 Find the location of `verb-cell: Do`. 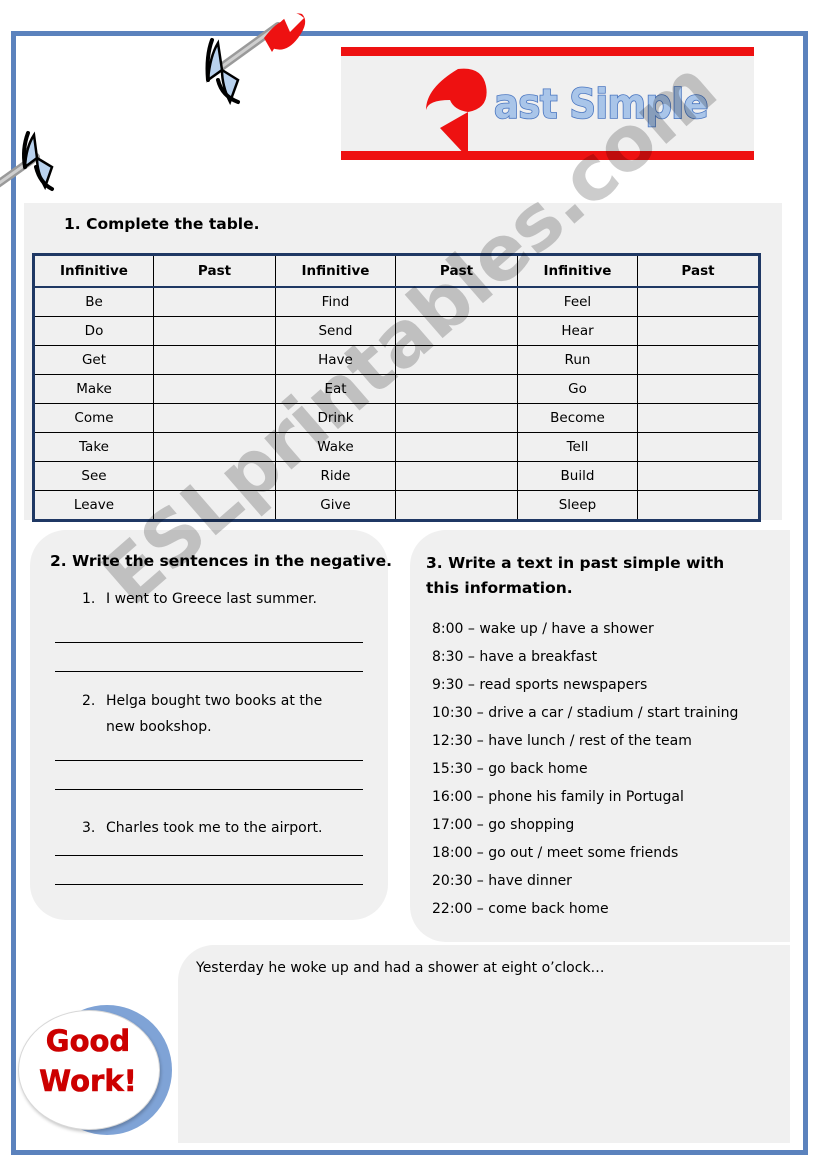

verb-cell: Do is located at coordinates (93, 331).